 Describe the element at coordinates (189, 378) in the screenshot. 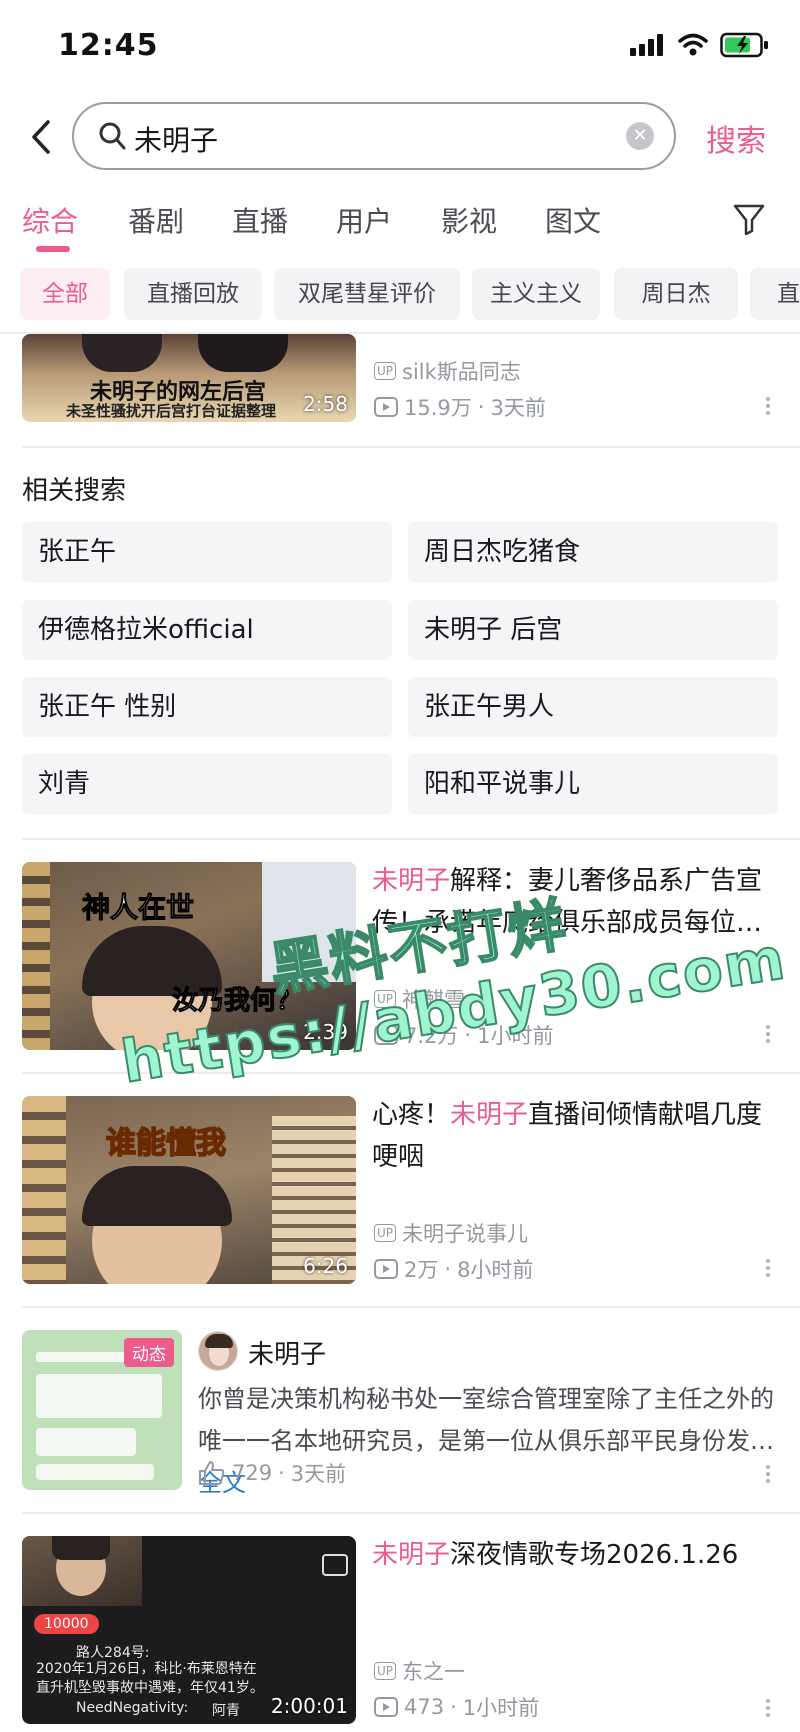

I see `video-thumbnail: 未明子的网左后宫 未圣性骚扰开后宫打台证据整理 2:58` at that location.